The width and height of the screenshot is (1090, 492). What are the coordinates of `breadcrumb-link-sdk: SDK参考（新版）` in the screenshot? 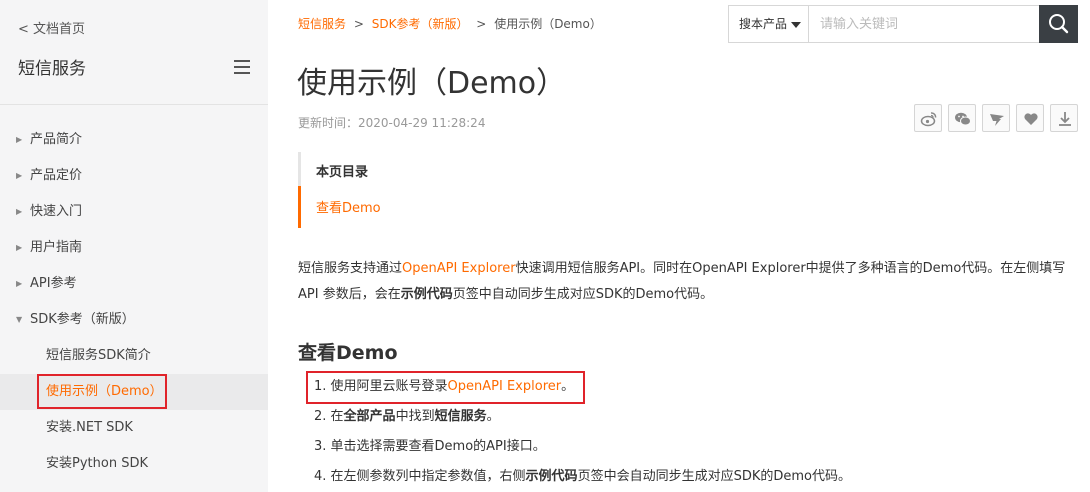 It's located at (420, 24).